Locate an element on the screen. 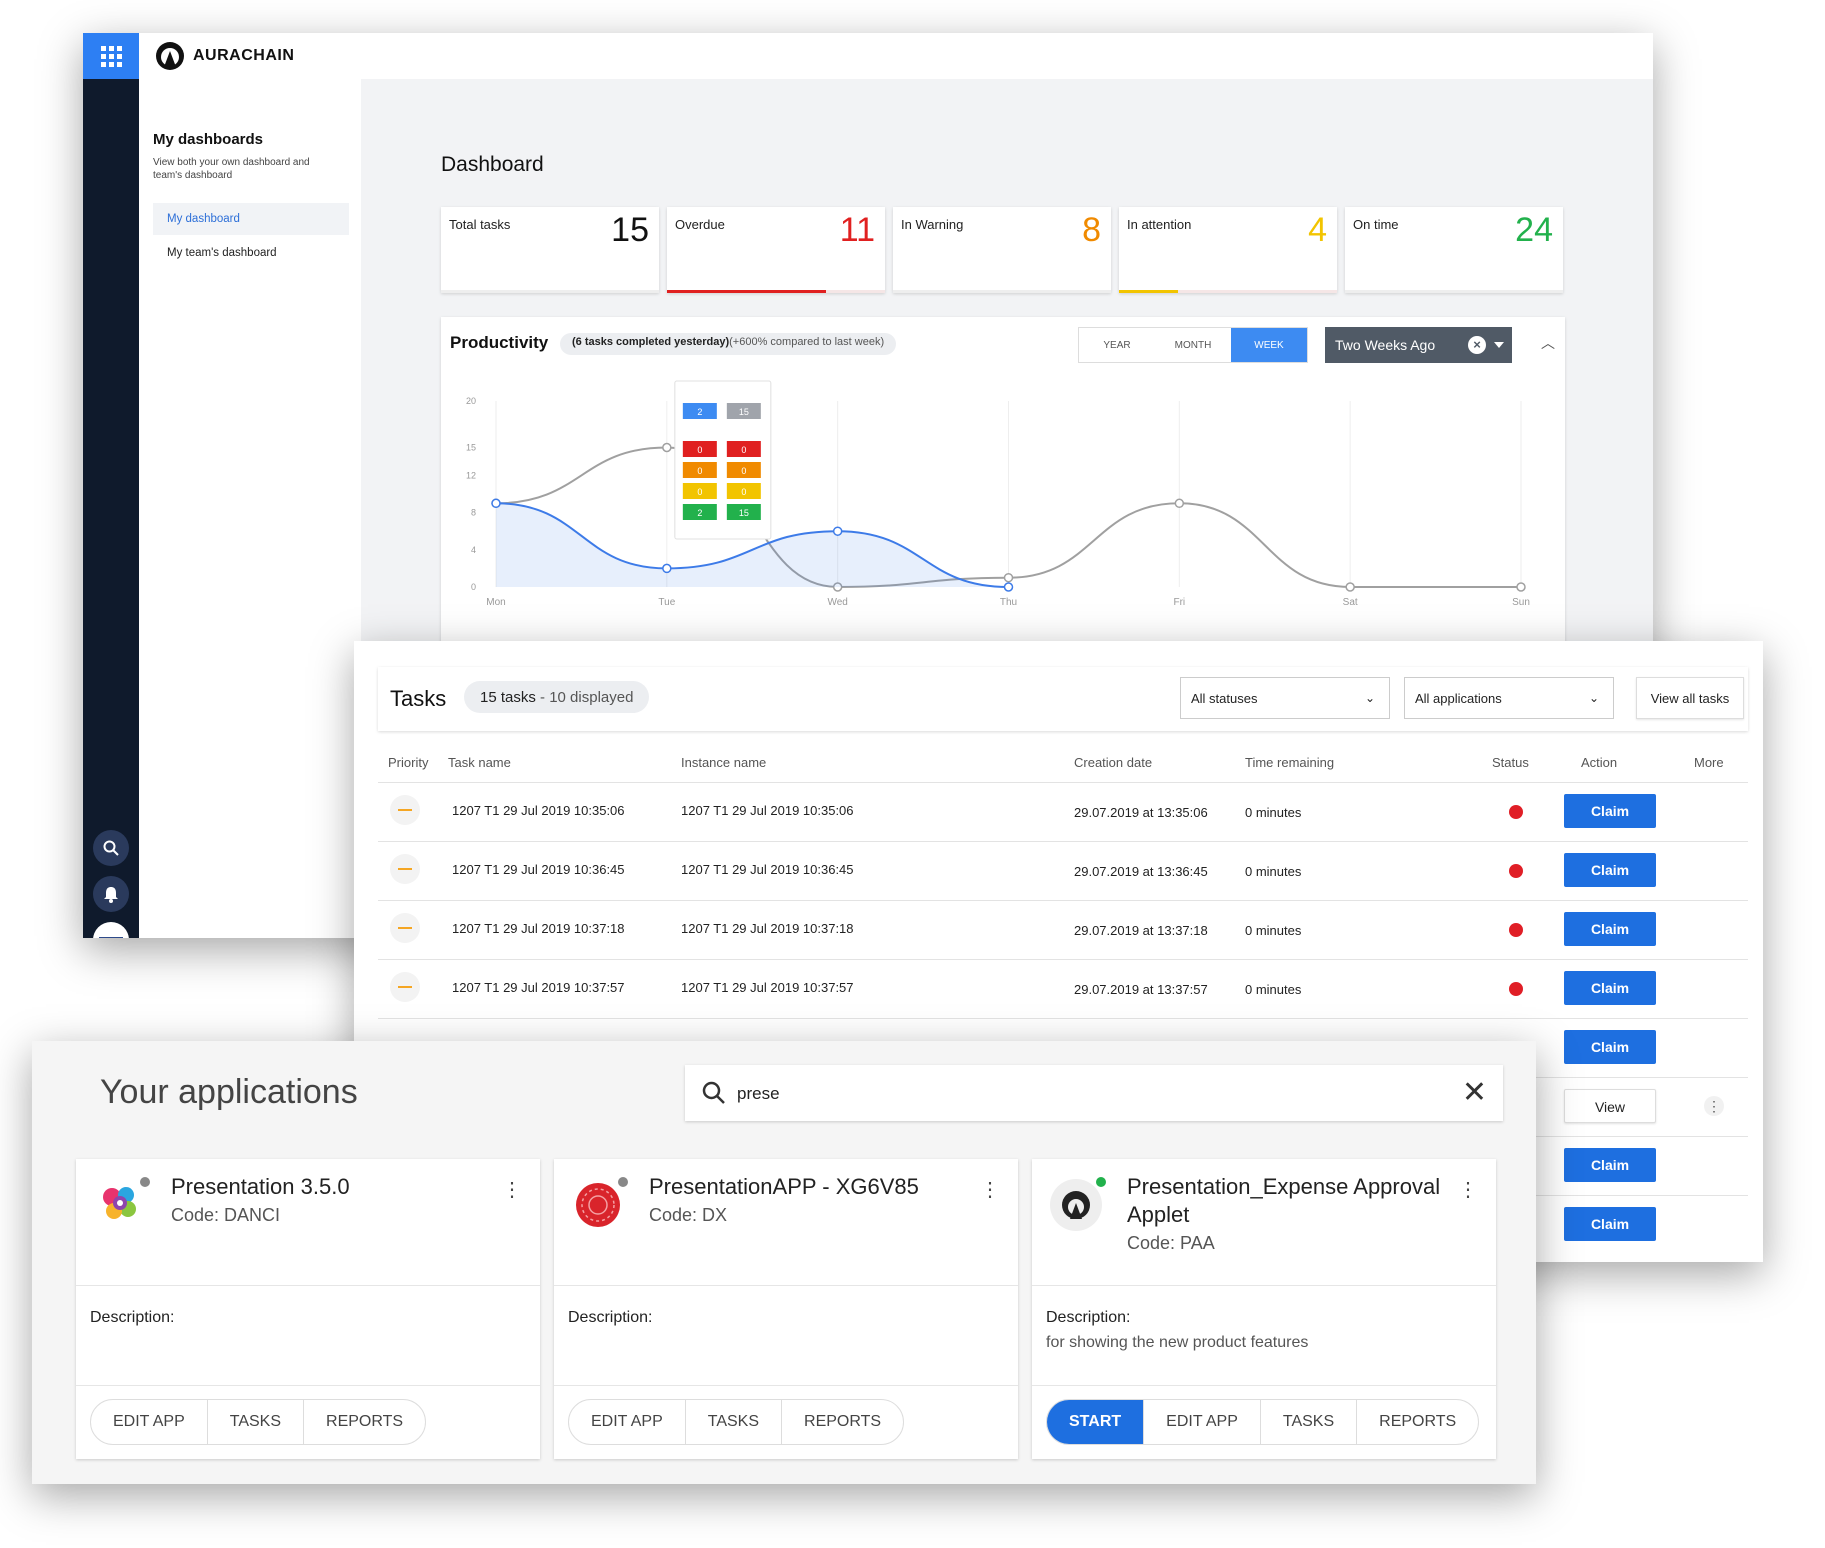 Image resolution: width=1825 pixels, height=1548 pixels. status-filter-select: All statuses ⌄ is located at coordinates (1285, 698).